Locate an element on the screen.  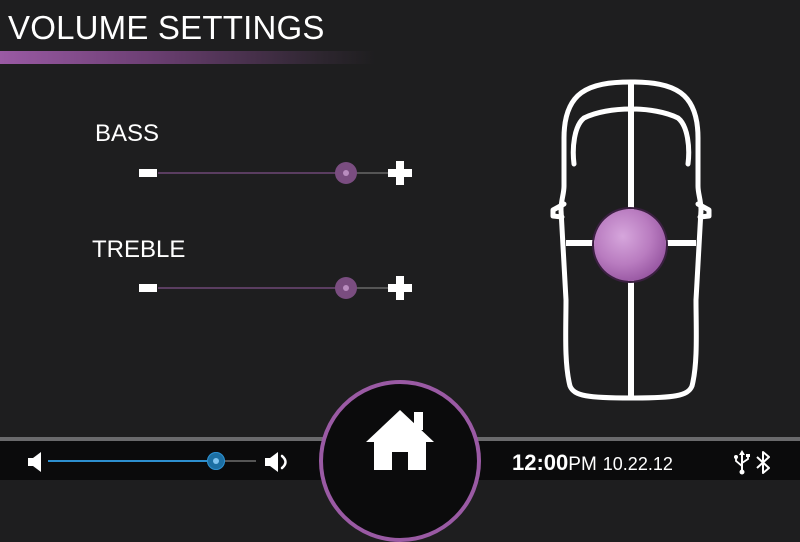
fader-balance-handle is located at coordinates (630, 245).